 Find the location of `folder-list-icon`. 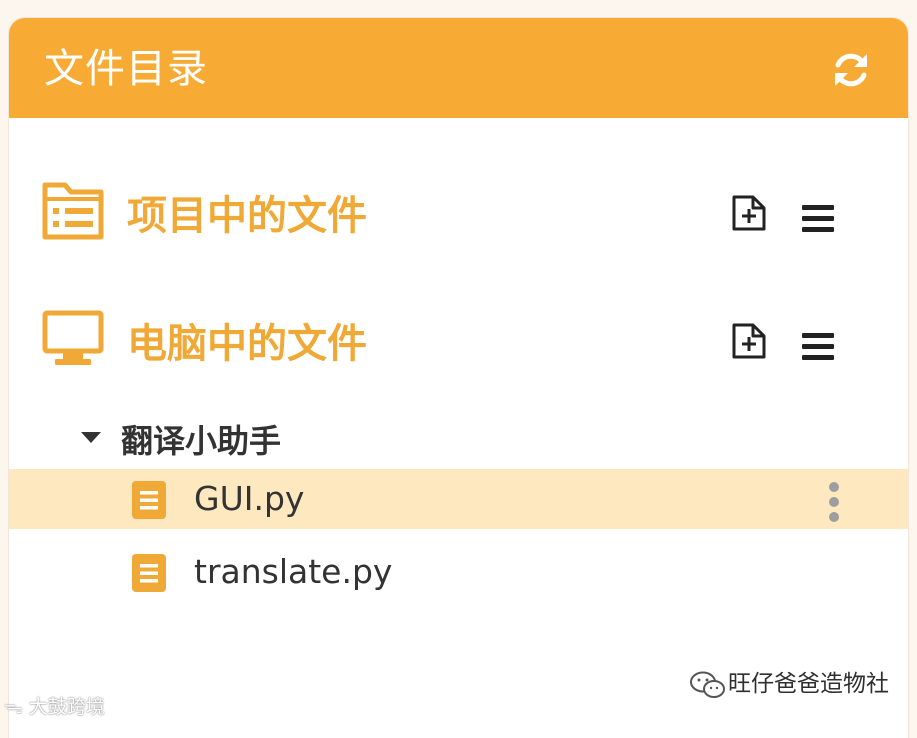

folder-list-icon is located at coordinates (73, 211).